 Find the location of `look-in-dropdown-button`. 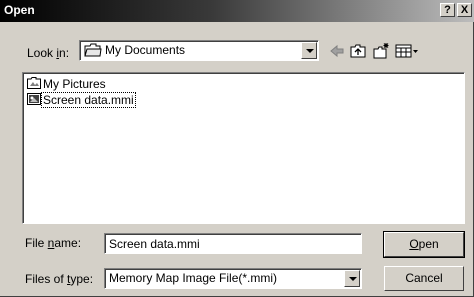

look-in-dropdown-button is located at coordinates (309, 50).